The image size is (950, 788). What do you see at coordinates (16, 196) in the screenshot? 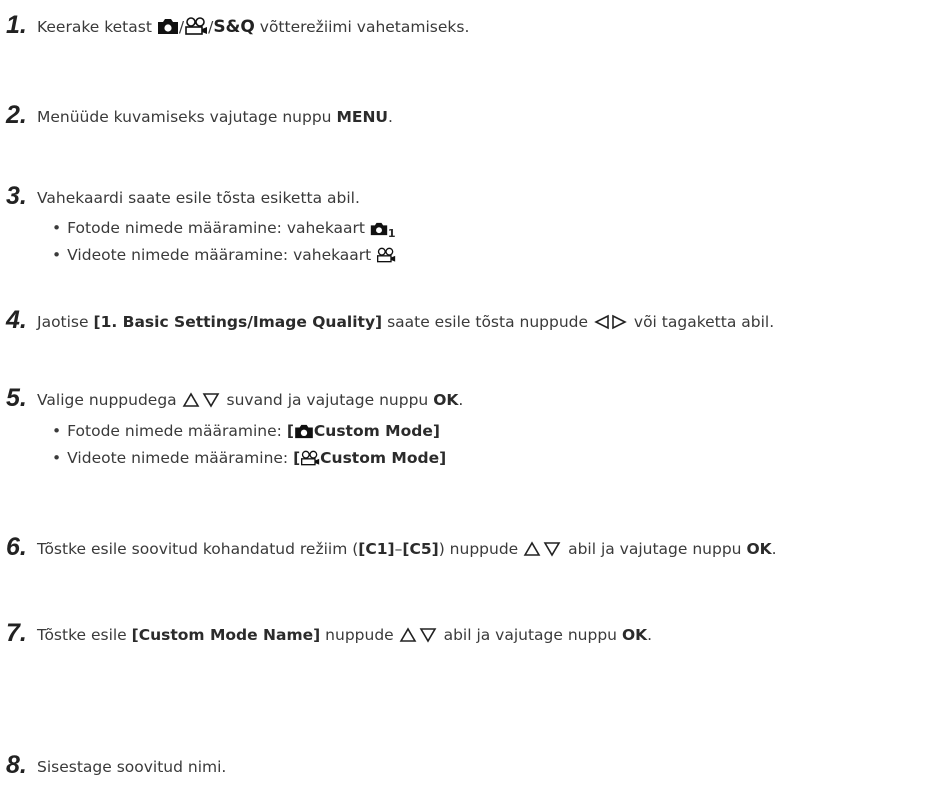
I see `step-number: 3.` at bounding box center [16, 196].